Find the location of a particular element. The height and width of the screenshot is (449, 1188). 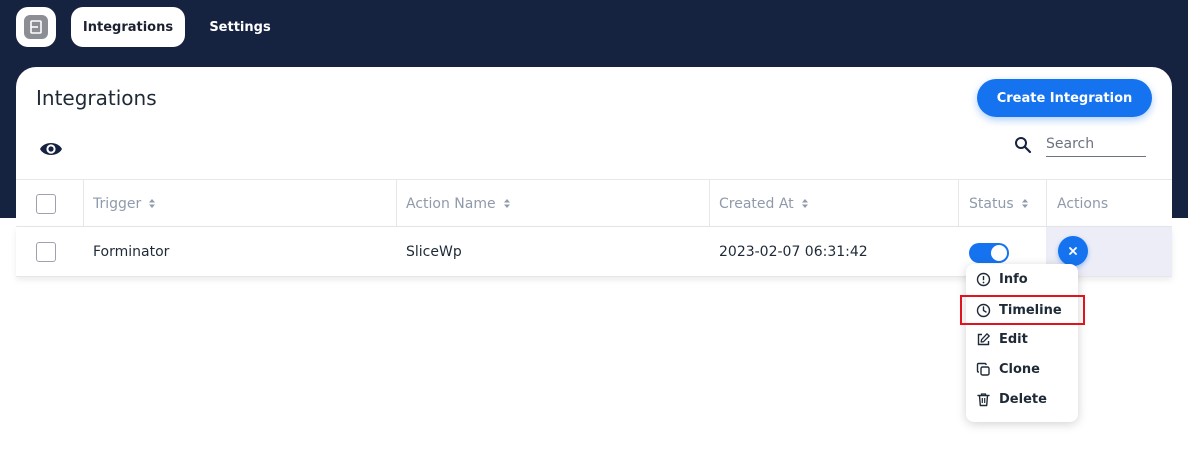

trash-icon is located at coordinates (983, 399).